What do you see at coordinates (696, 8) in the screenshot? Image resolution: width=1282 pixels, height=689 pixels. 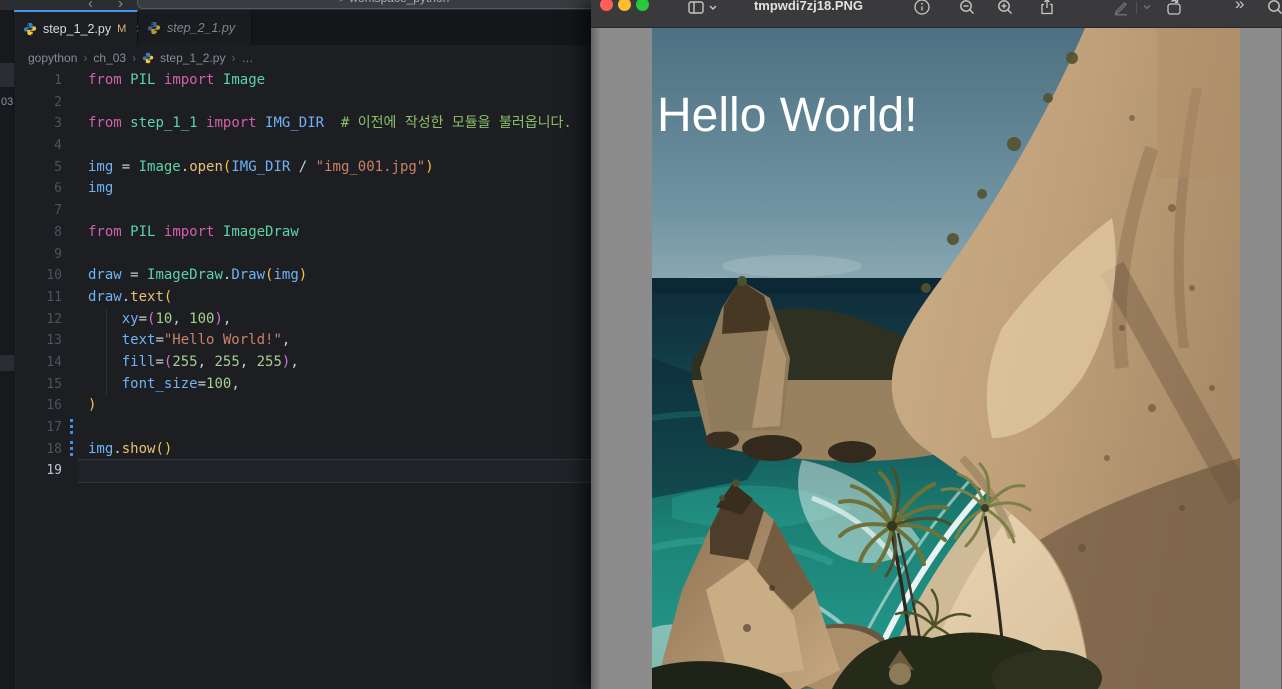 I see `sidebar-toggle-icon` at bounding box center [696, 8].